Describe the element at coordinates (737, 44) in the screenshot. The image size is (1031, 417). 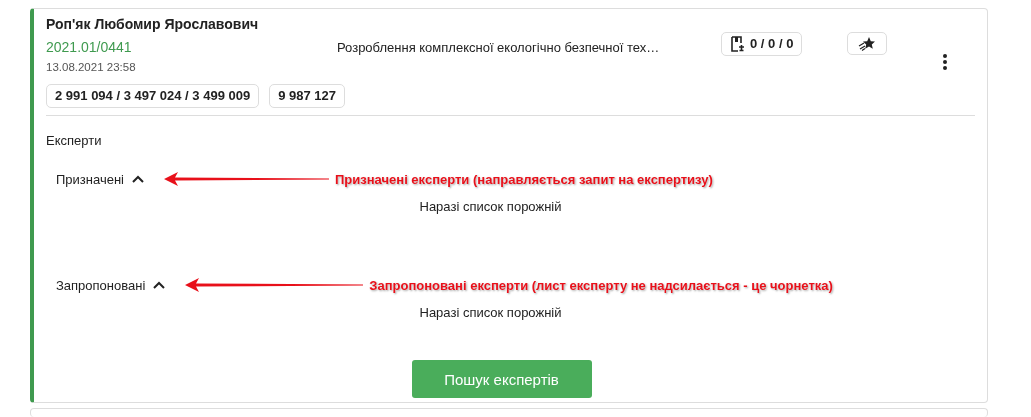
I see `document-icon` at that location.